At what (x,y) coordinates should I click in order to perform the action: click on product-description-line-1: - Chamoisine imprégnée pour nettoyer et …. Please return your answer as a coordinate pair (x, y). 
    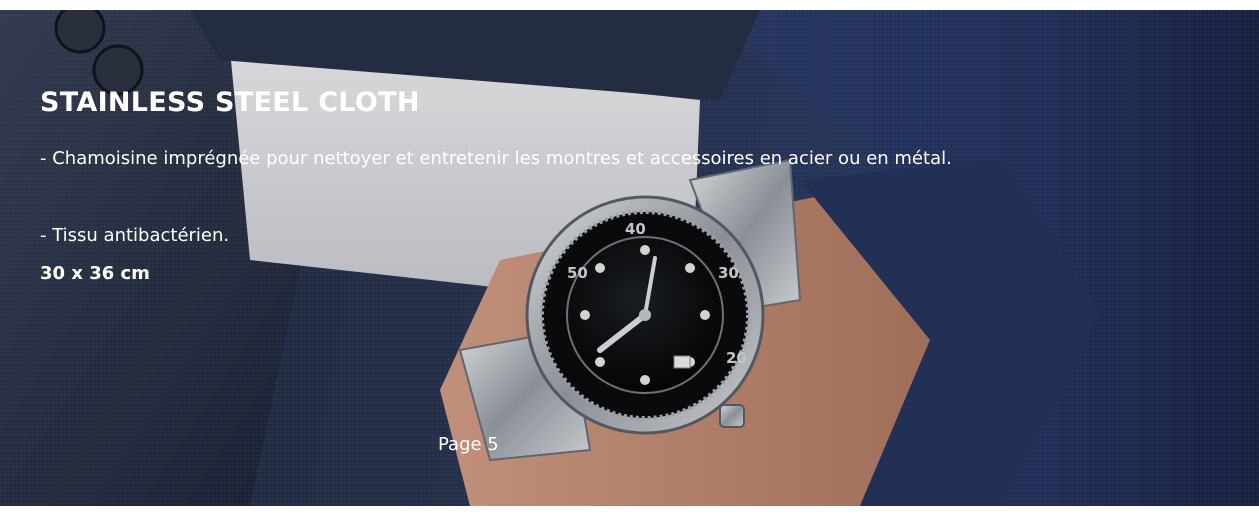
    Looking at the image, I should click on (496, 158).